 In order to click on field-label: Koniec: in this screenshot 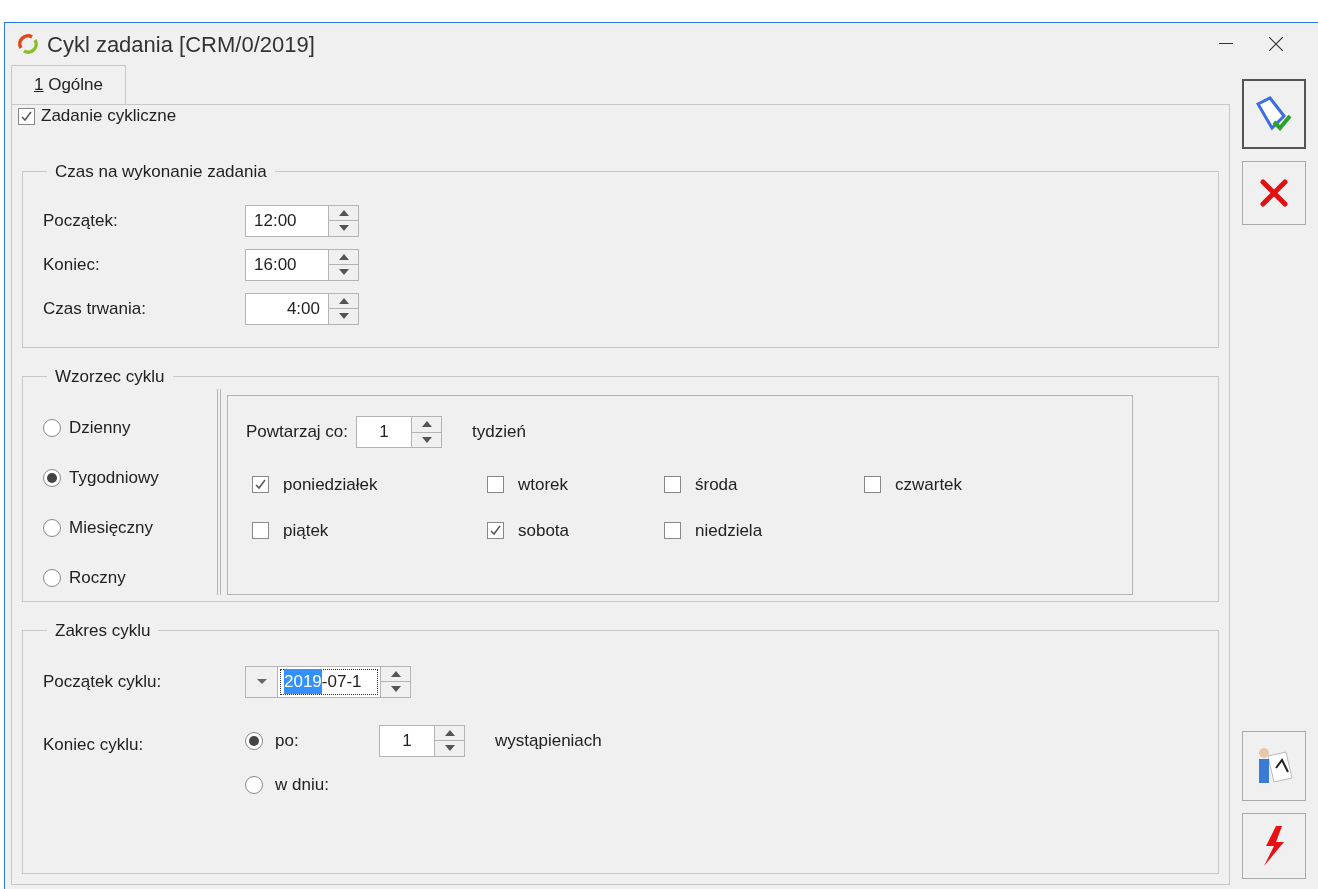, I will do `click(72, 264)`.